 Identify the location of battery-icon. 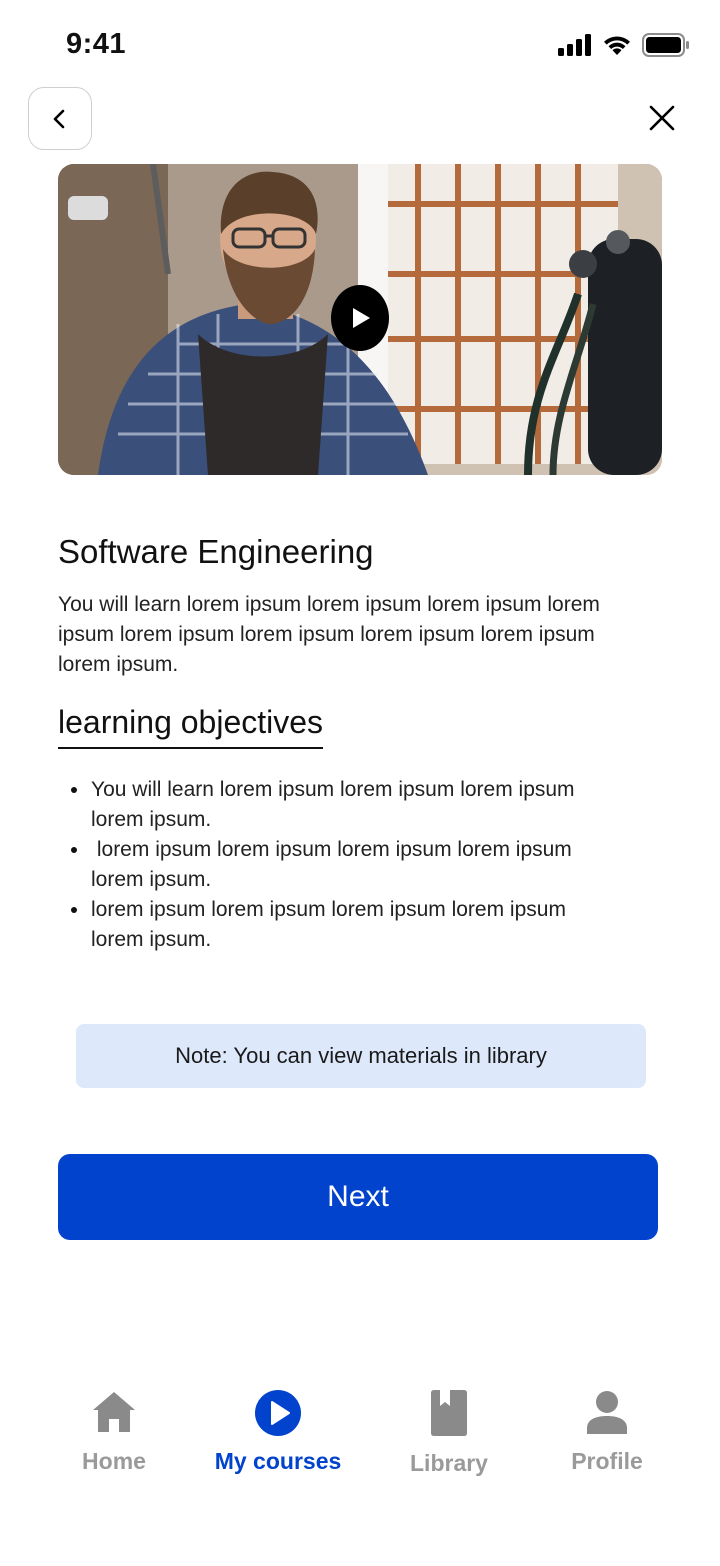
(665, 45).